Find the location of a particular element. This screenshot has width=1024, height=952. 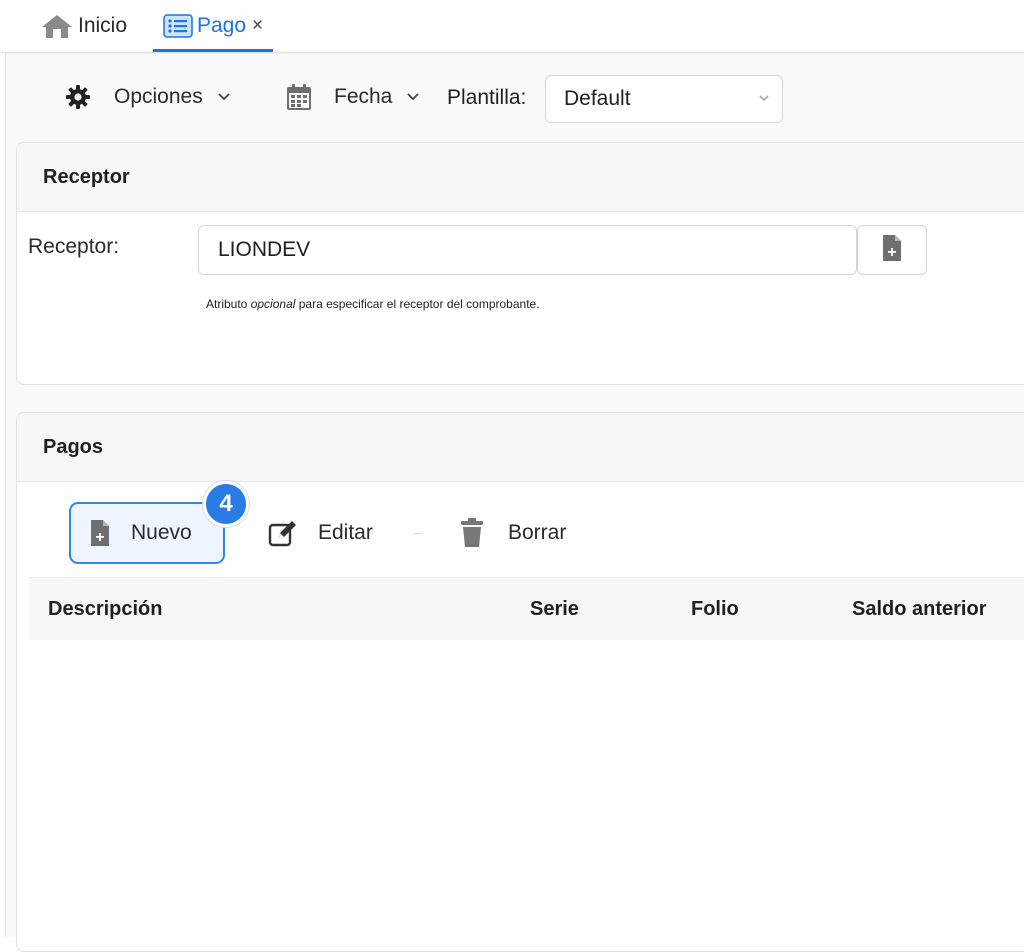

toolbar: Opciones Fecha Plantilla: Default is located at coordinates (515, 98).